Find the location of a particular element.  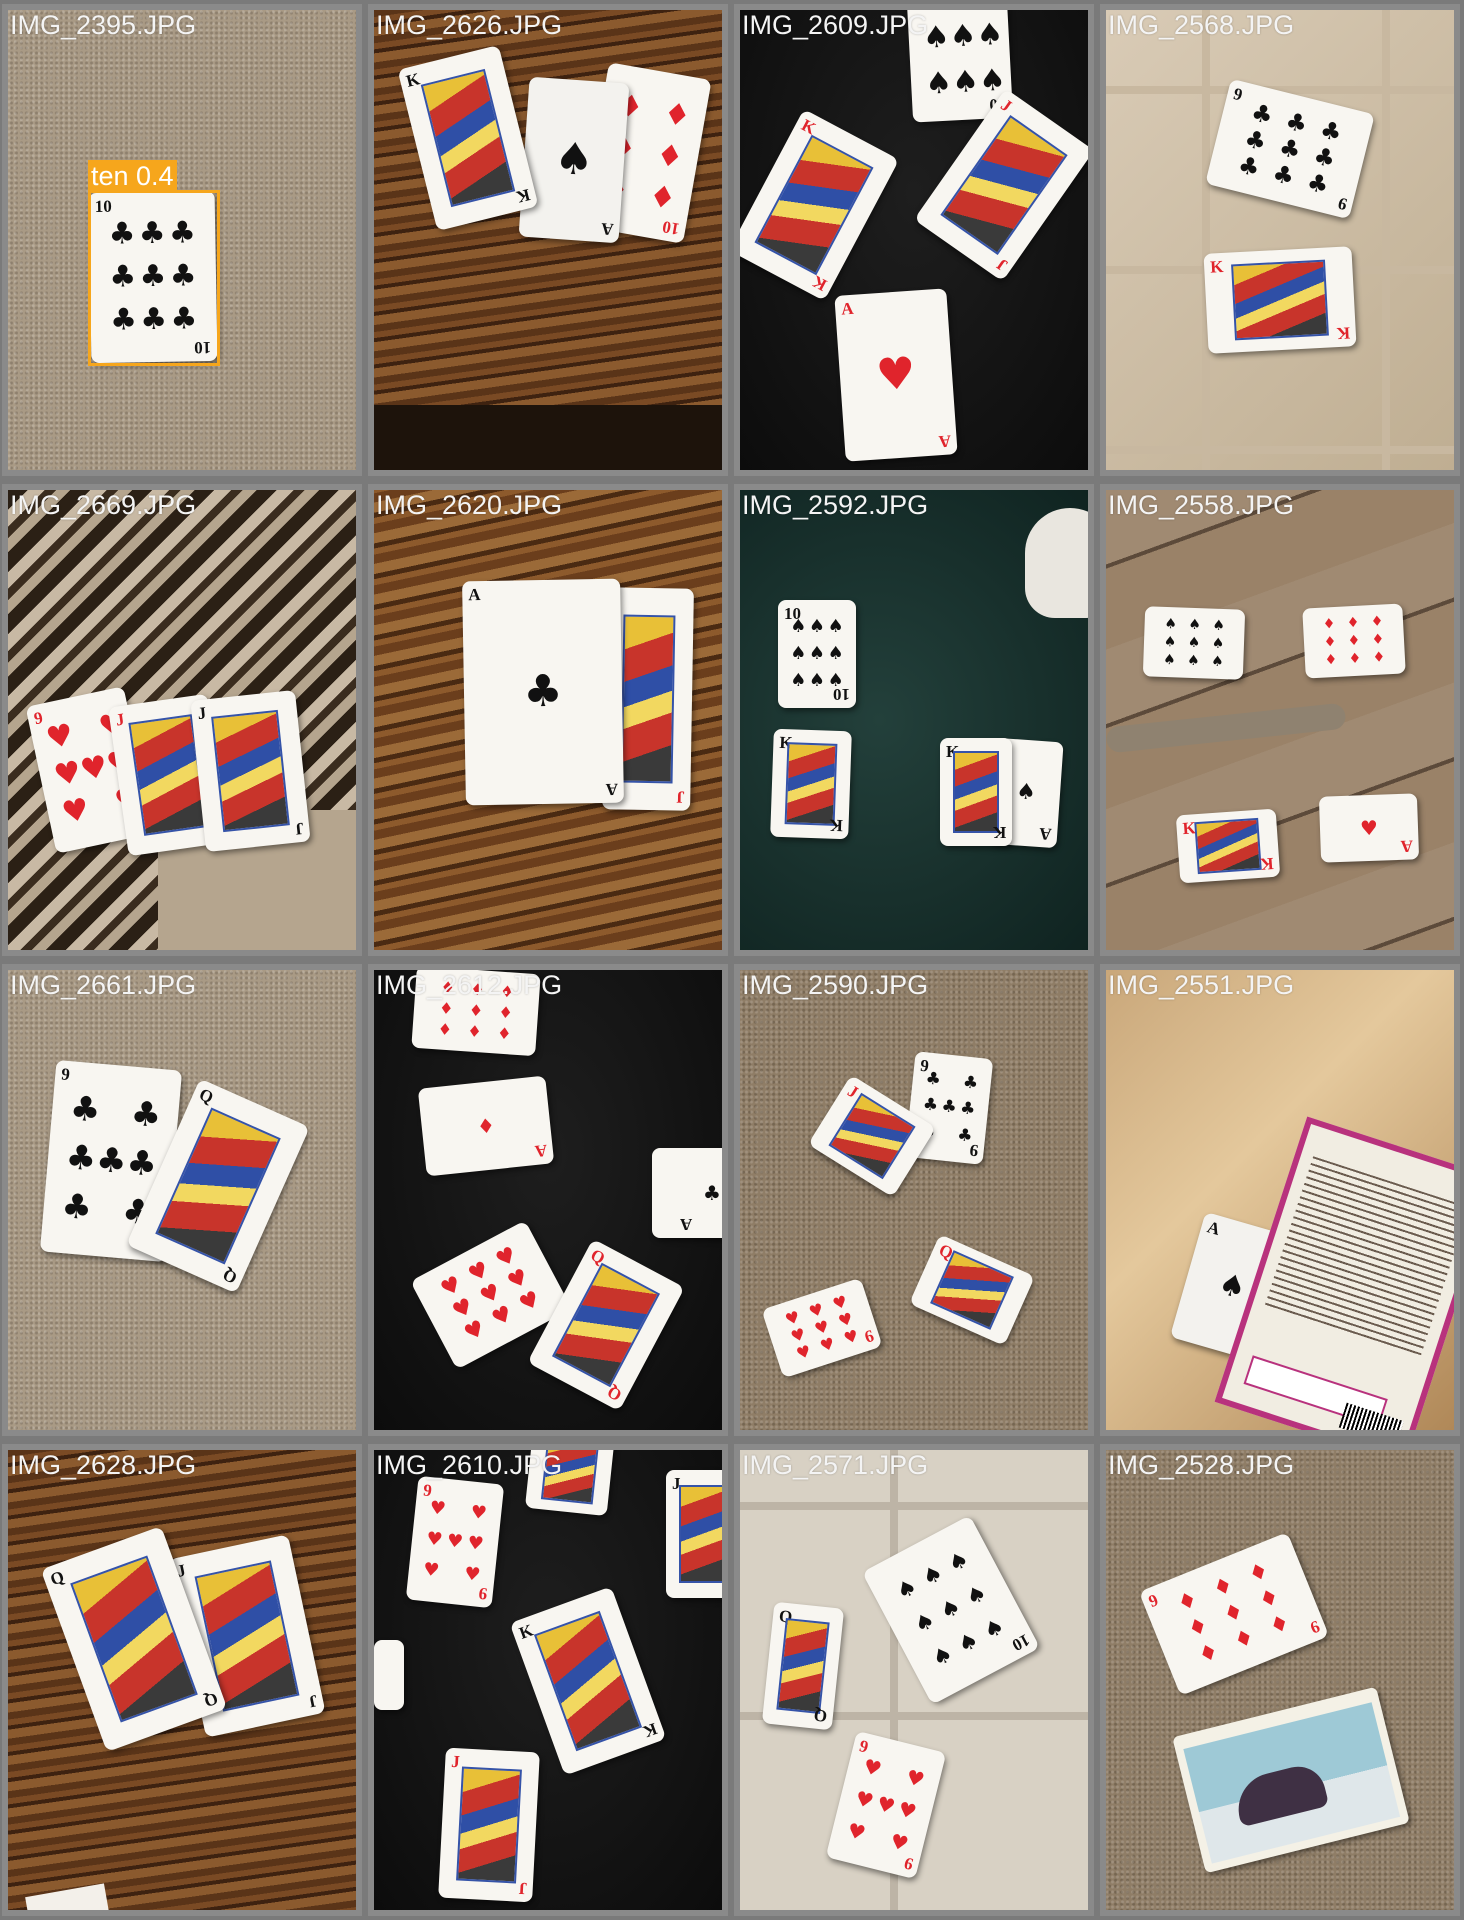

image-tile: IMG_2626.JPG ♦♦♦♦♦♦ 10 ♠ A K K is located at coordinates (548, 240).